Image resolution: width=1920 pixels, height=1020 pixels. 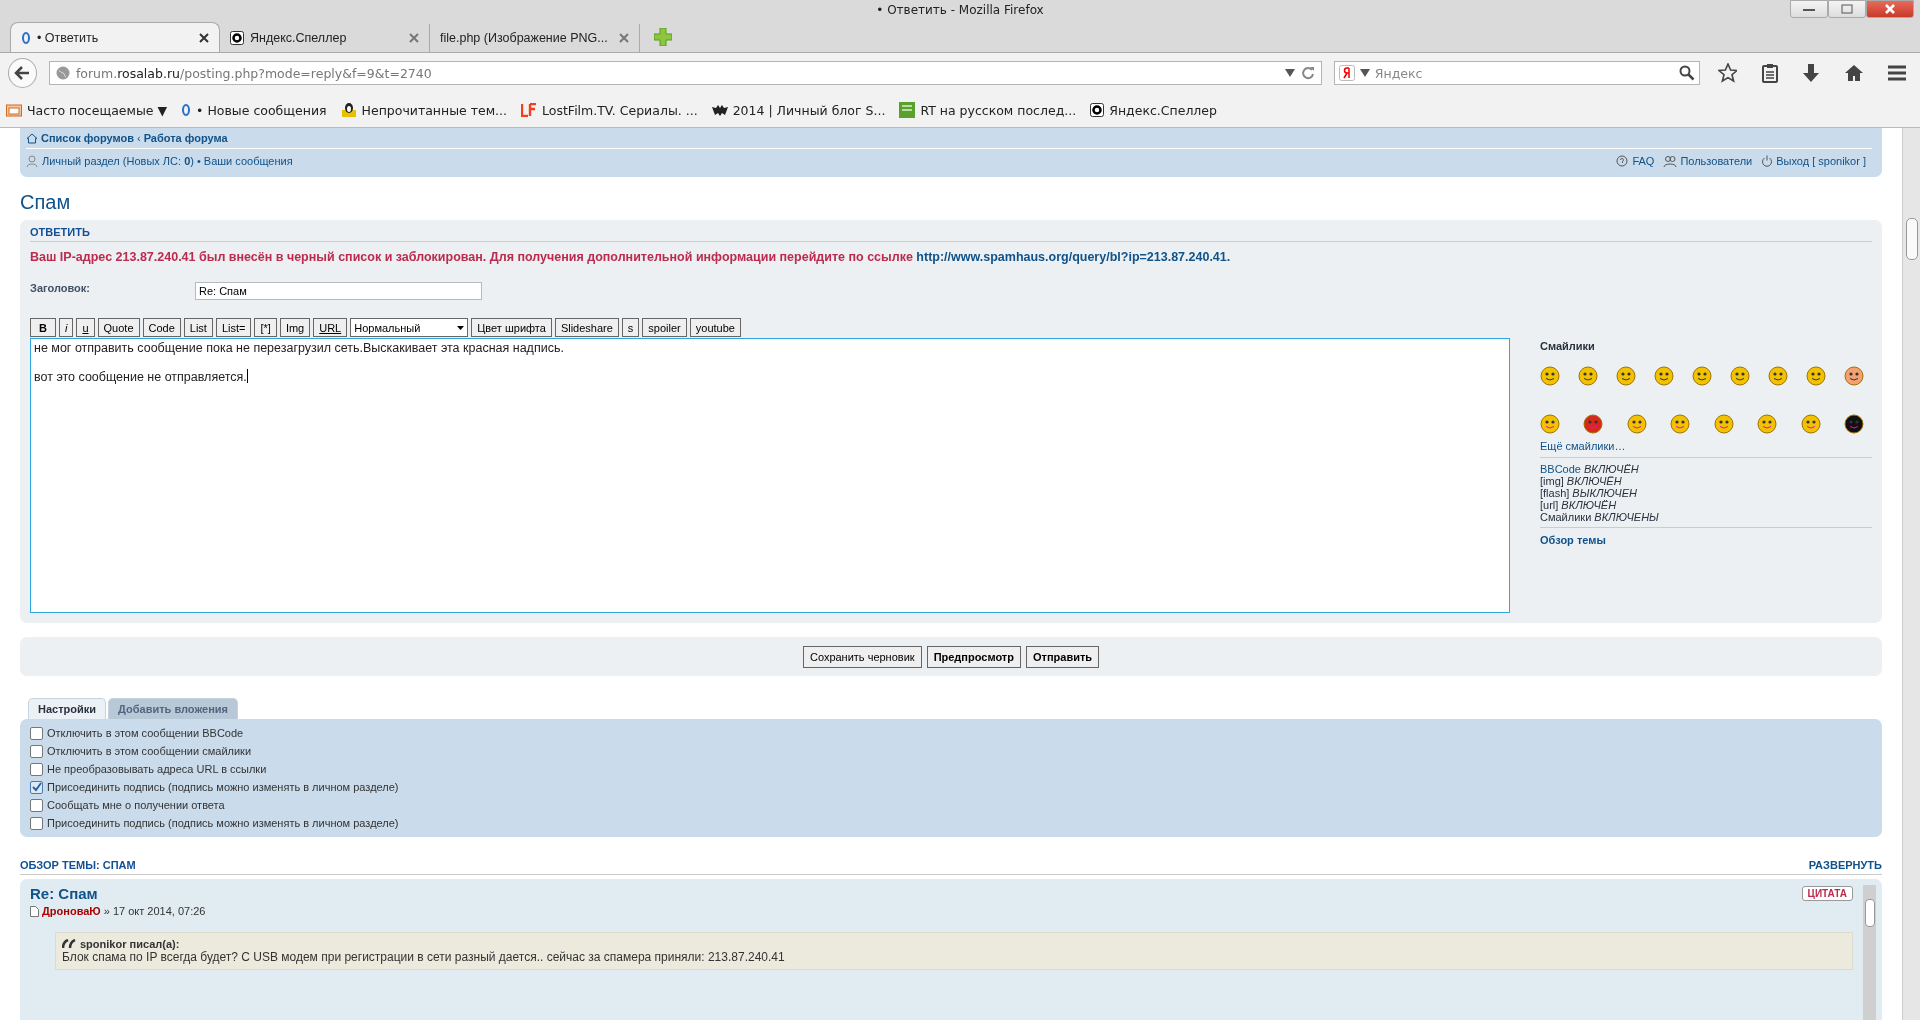 What do you see at coordinates (1307, 73) in the screenshot?
I see `reload-icon` at bounding box center [1307, 73].